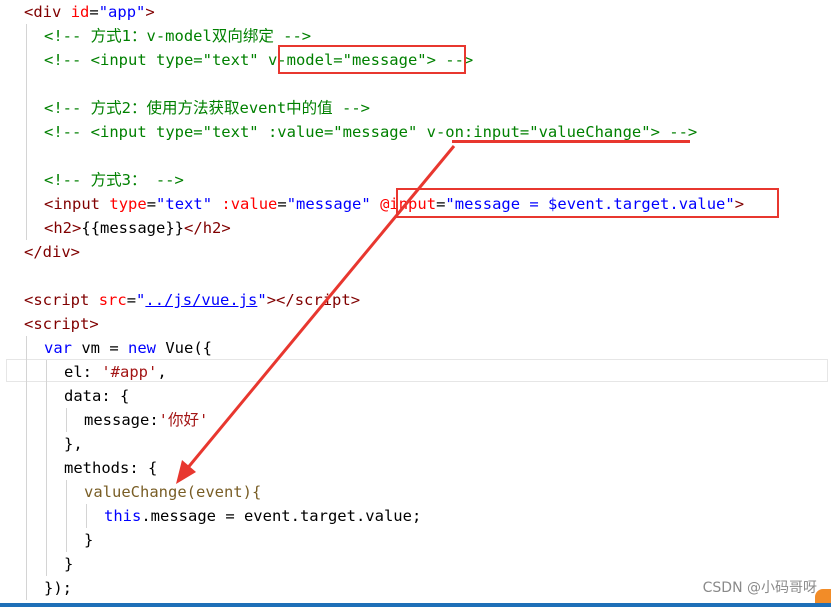 This screenshot has height=607, width=831. What do you see at coordinates (100, 348) in the screenshot?
I see `code-token: vm =` at bounding box center [100, 348].